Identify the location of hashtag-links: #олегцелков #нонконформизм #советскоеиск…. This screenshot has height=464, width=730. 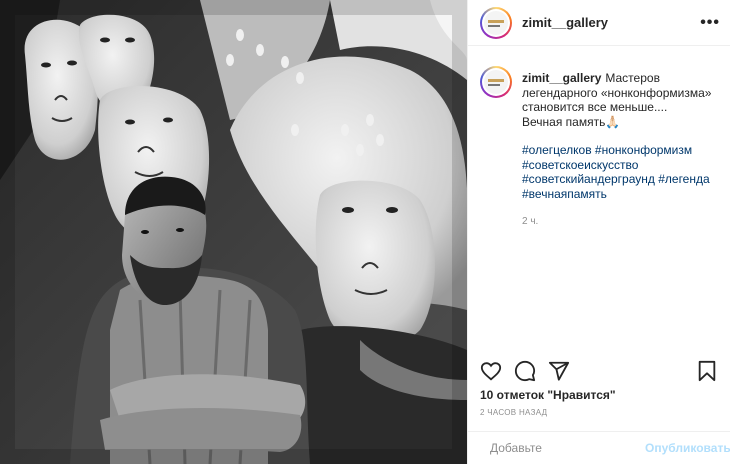
(616, 172).